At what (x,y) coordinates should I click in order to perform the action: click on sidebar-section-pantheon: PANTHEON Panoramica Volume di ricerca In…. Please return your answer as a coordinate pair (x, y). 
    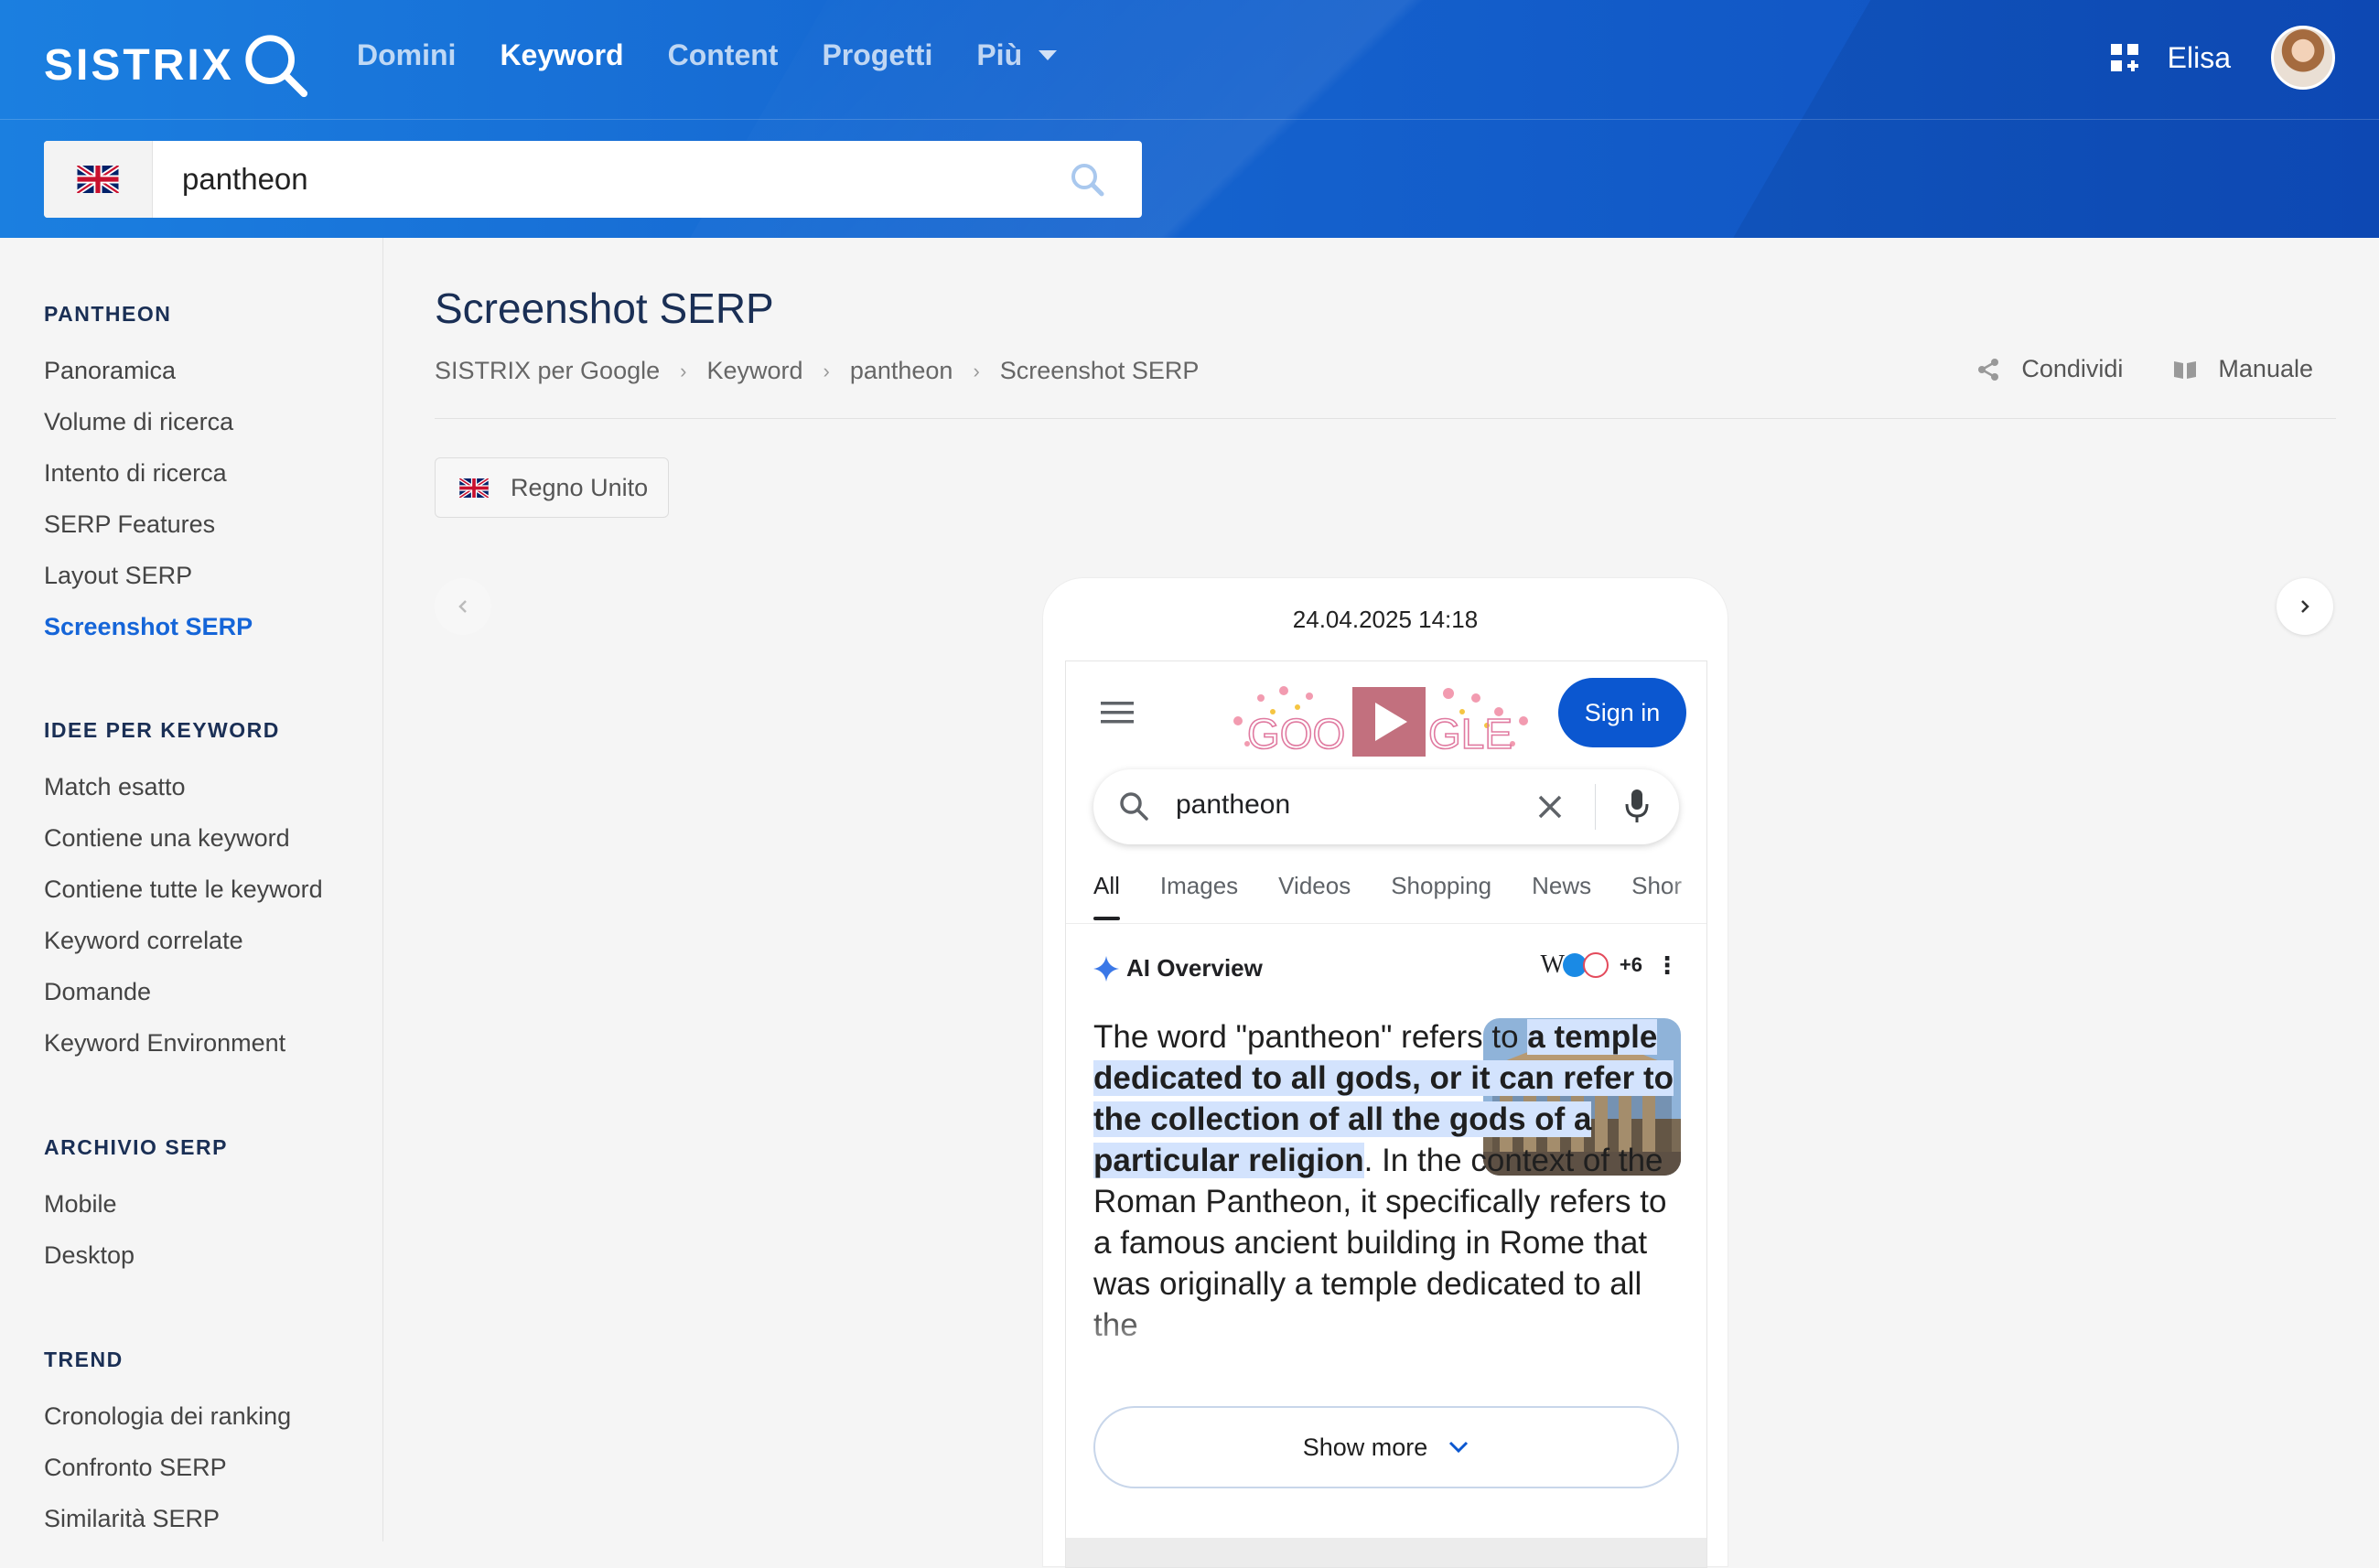
    Looking at the image, I should click on (148, 477).